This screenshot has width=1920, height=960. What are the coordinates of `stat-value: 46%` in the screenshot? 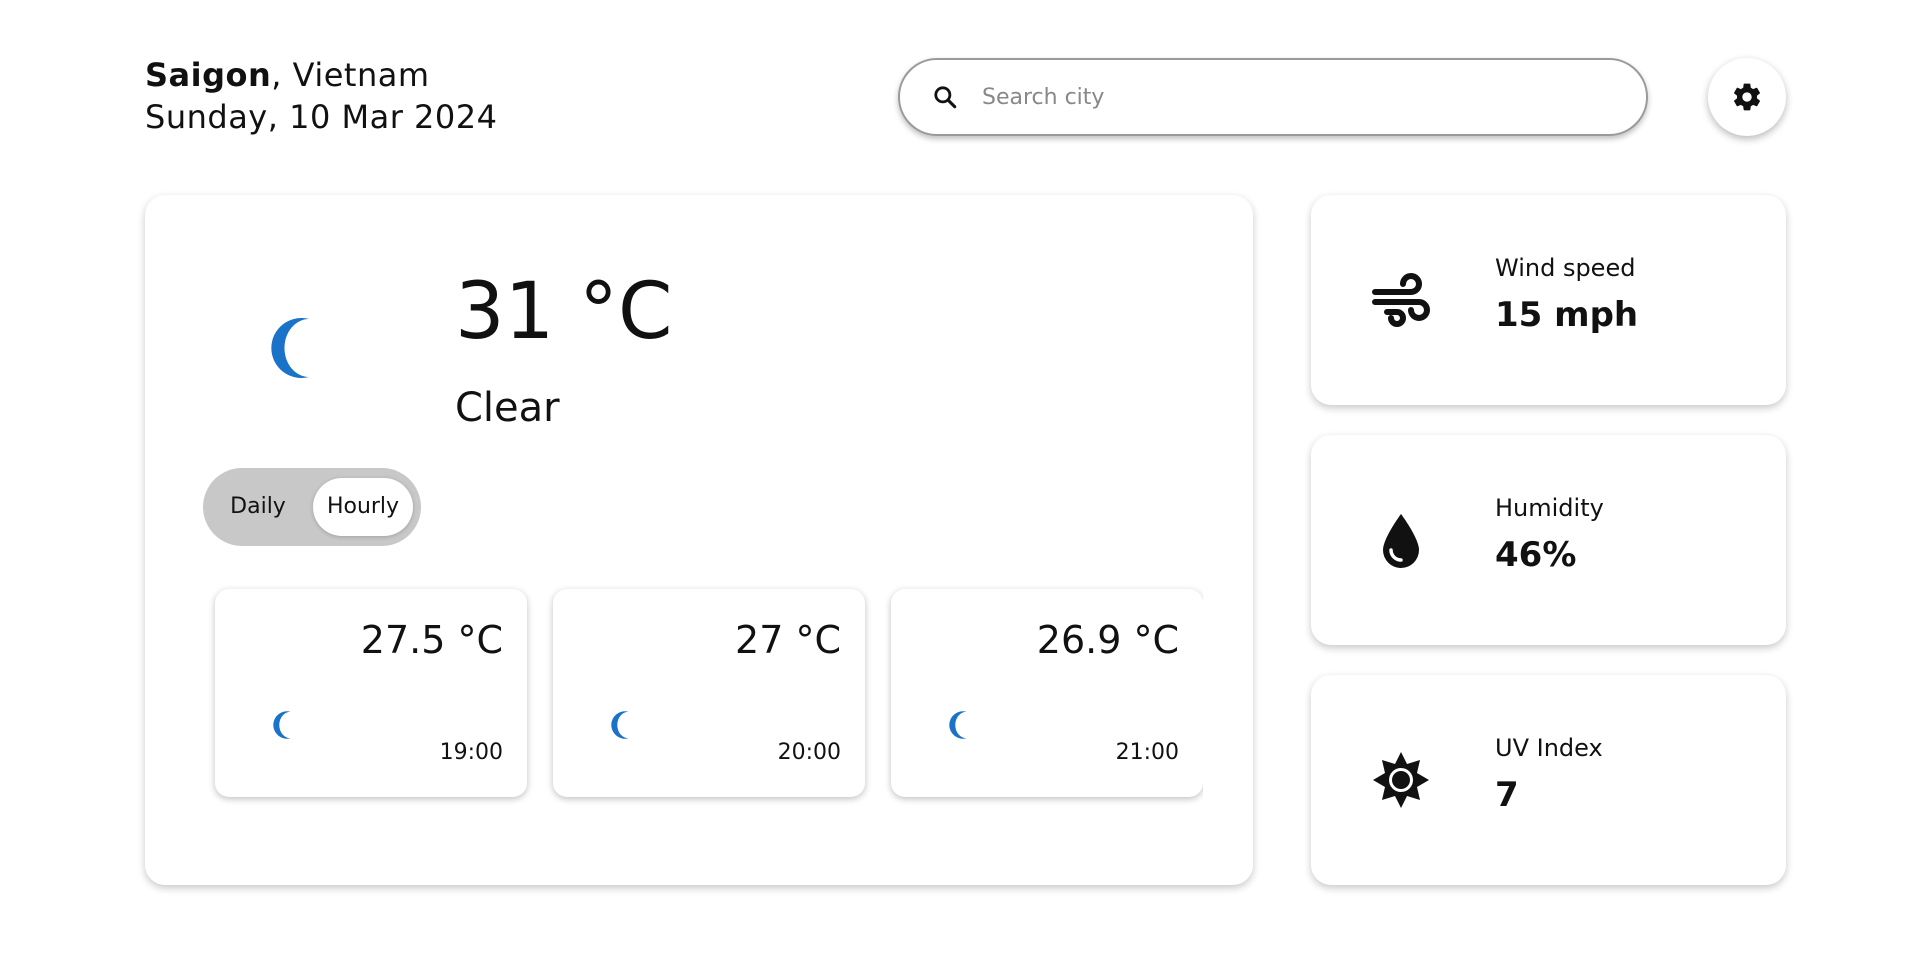 It's located at (1536, 555).